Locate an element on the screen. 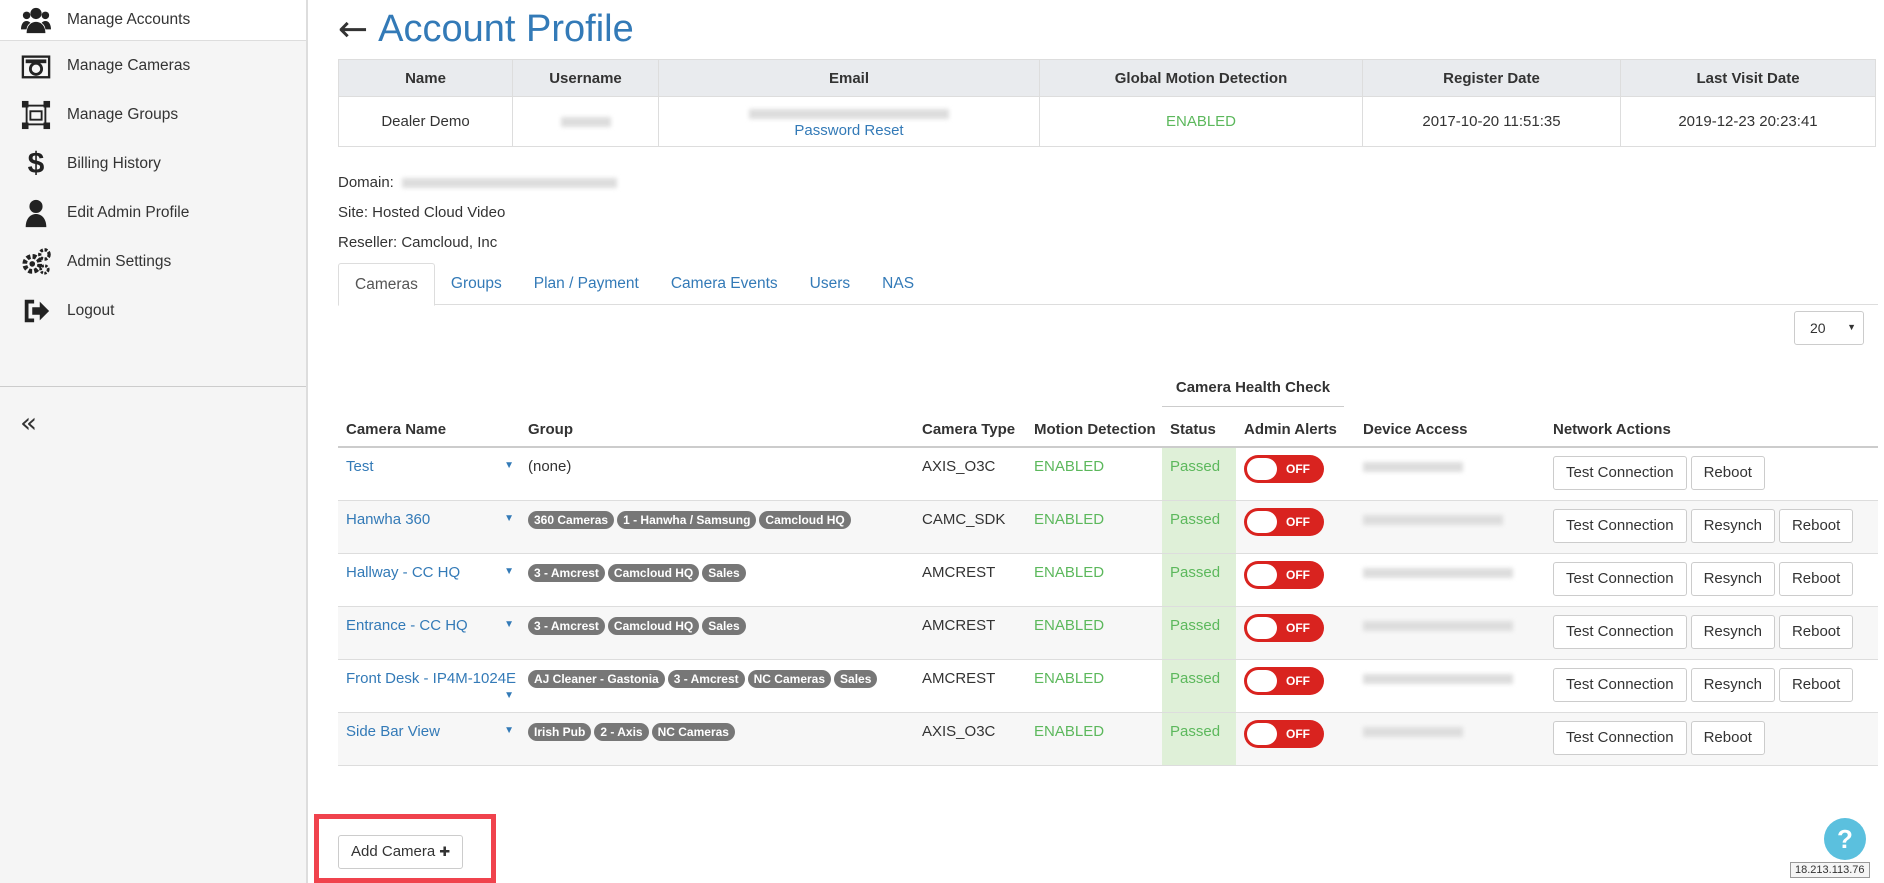 This screenshot has height=883, width=1884. network-actions: Test Connection Resynch Reboot is located at coordinates (1711, 633).